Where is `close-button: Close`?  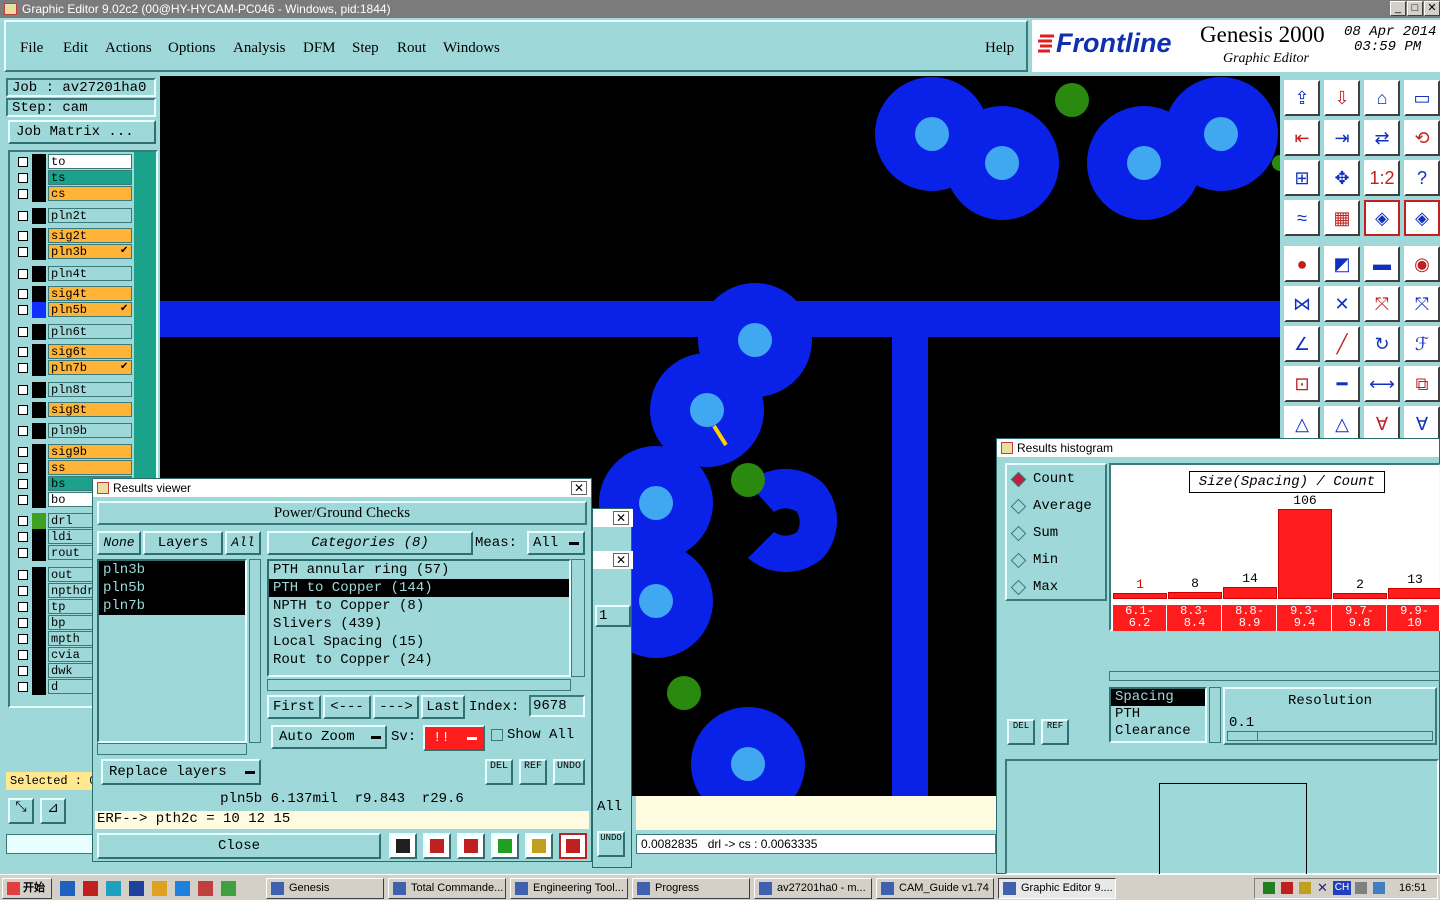
close-button: Close is located at coordinates (239, 846).